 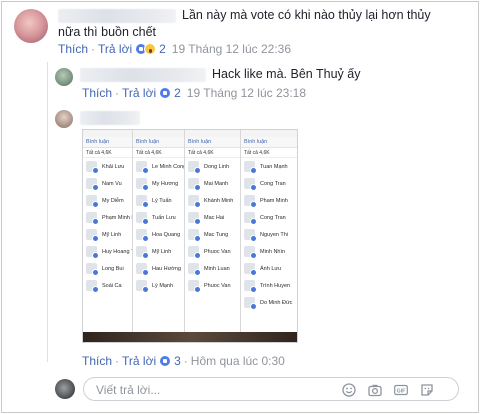 I want to click on panel-row: Minh Luan, so click(x=212, y=268).